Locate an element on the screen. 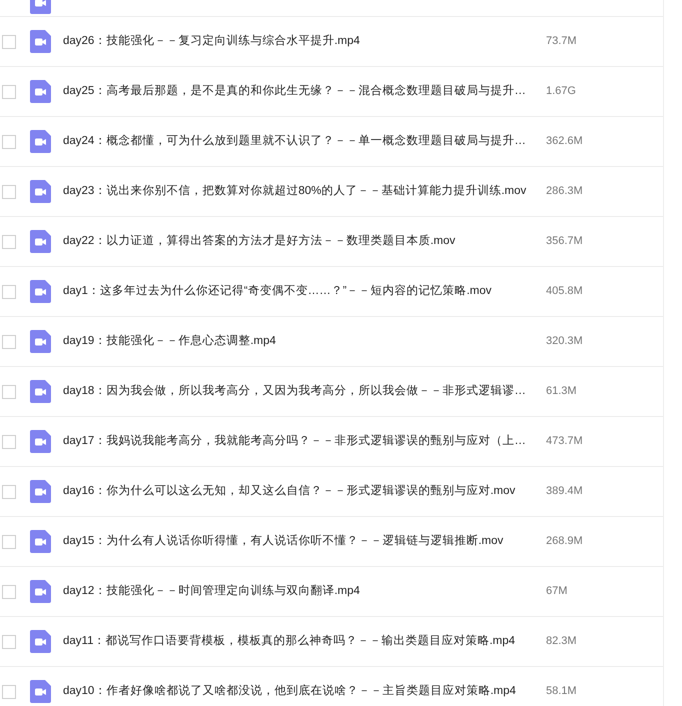 Image resolution: width=682 pixels, height=706 pixels. file-name: day12：技能强化－－时间管理定向训练与双向翻译.mp4 is located at coordinates (298, 591).